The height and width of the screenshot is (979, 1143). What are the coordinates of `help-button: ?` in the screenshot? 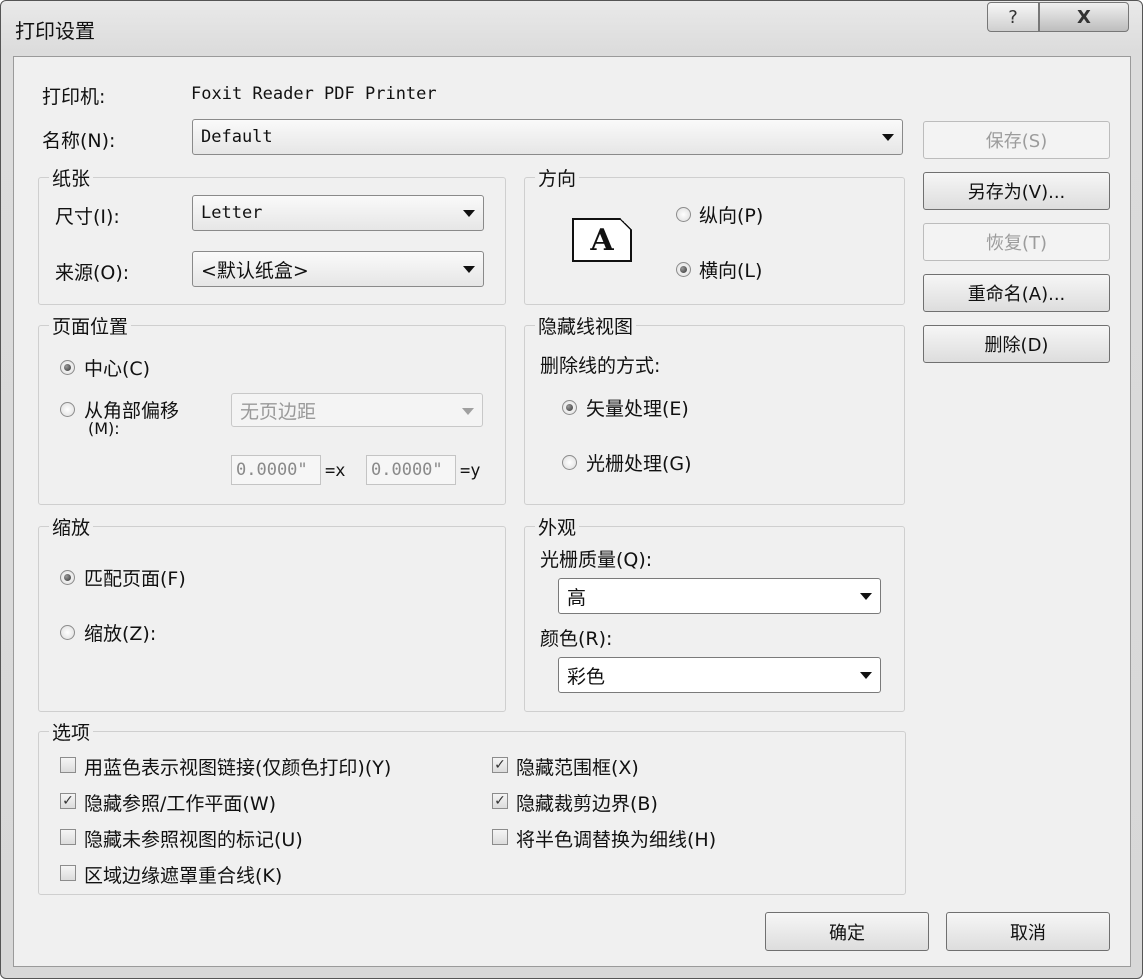 It's located at (1013, 17).